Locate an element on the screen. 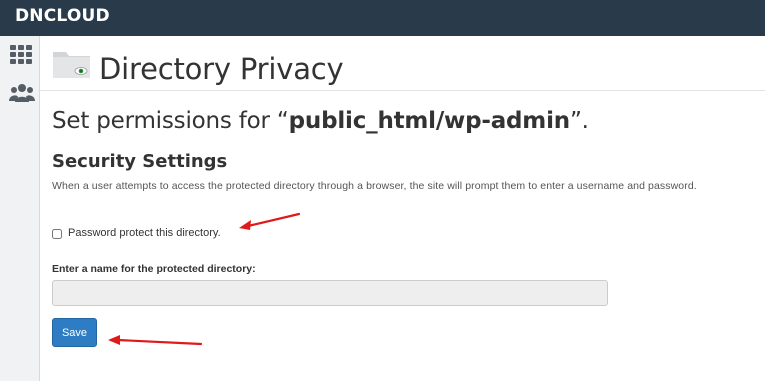 Image resolution: width=765 pixels, height=381 pixels. grid-icon is located at coordinates (21, 55).